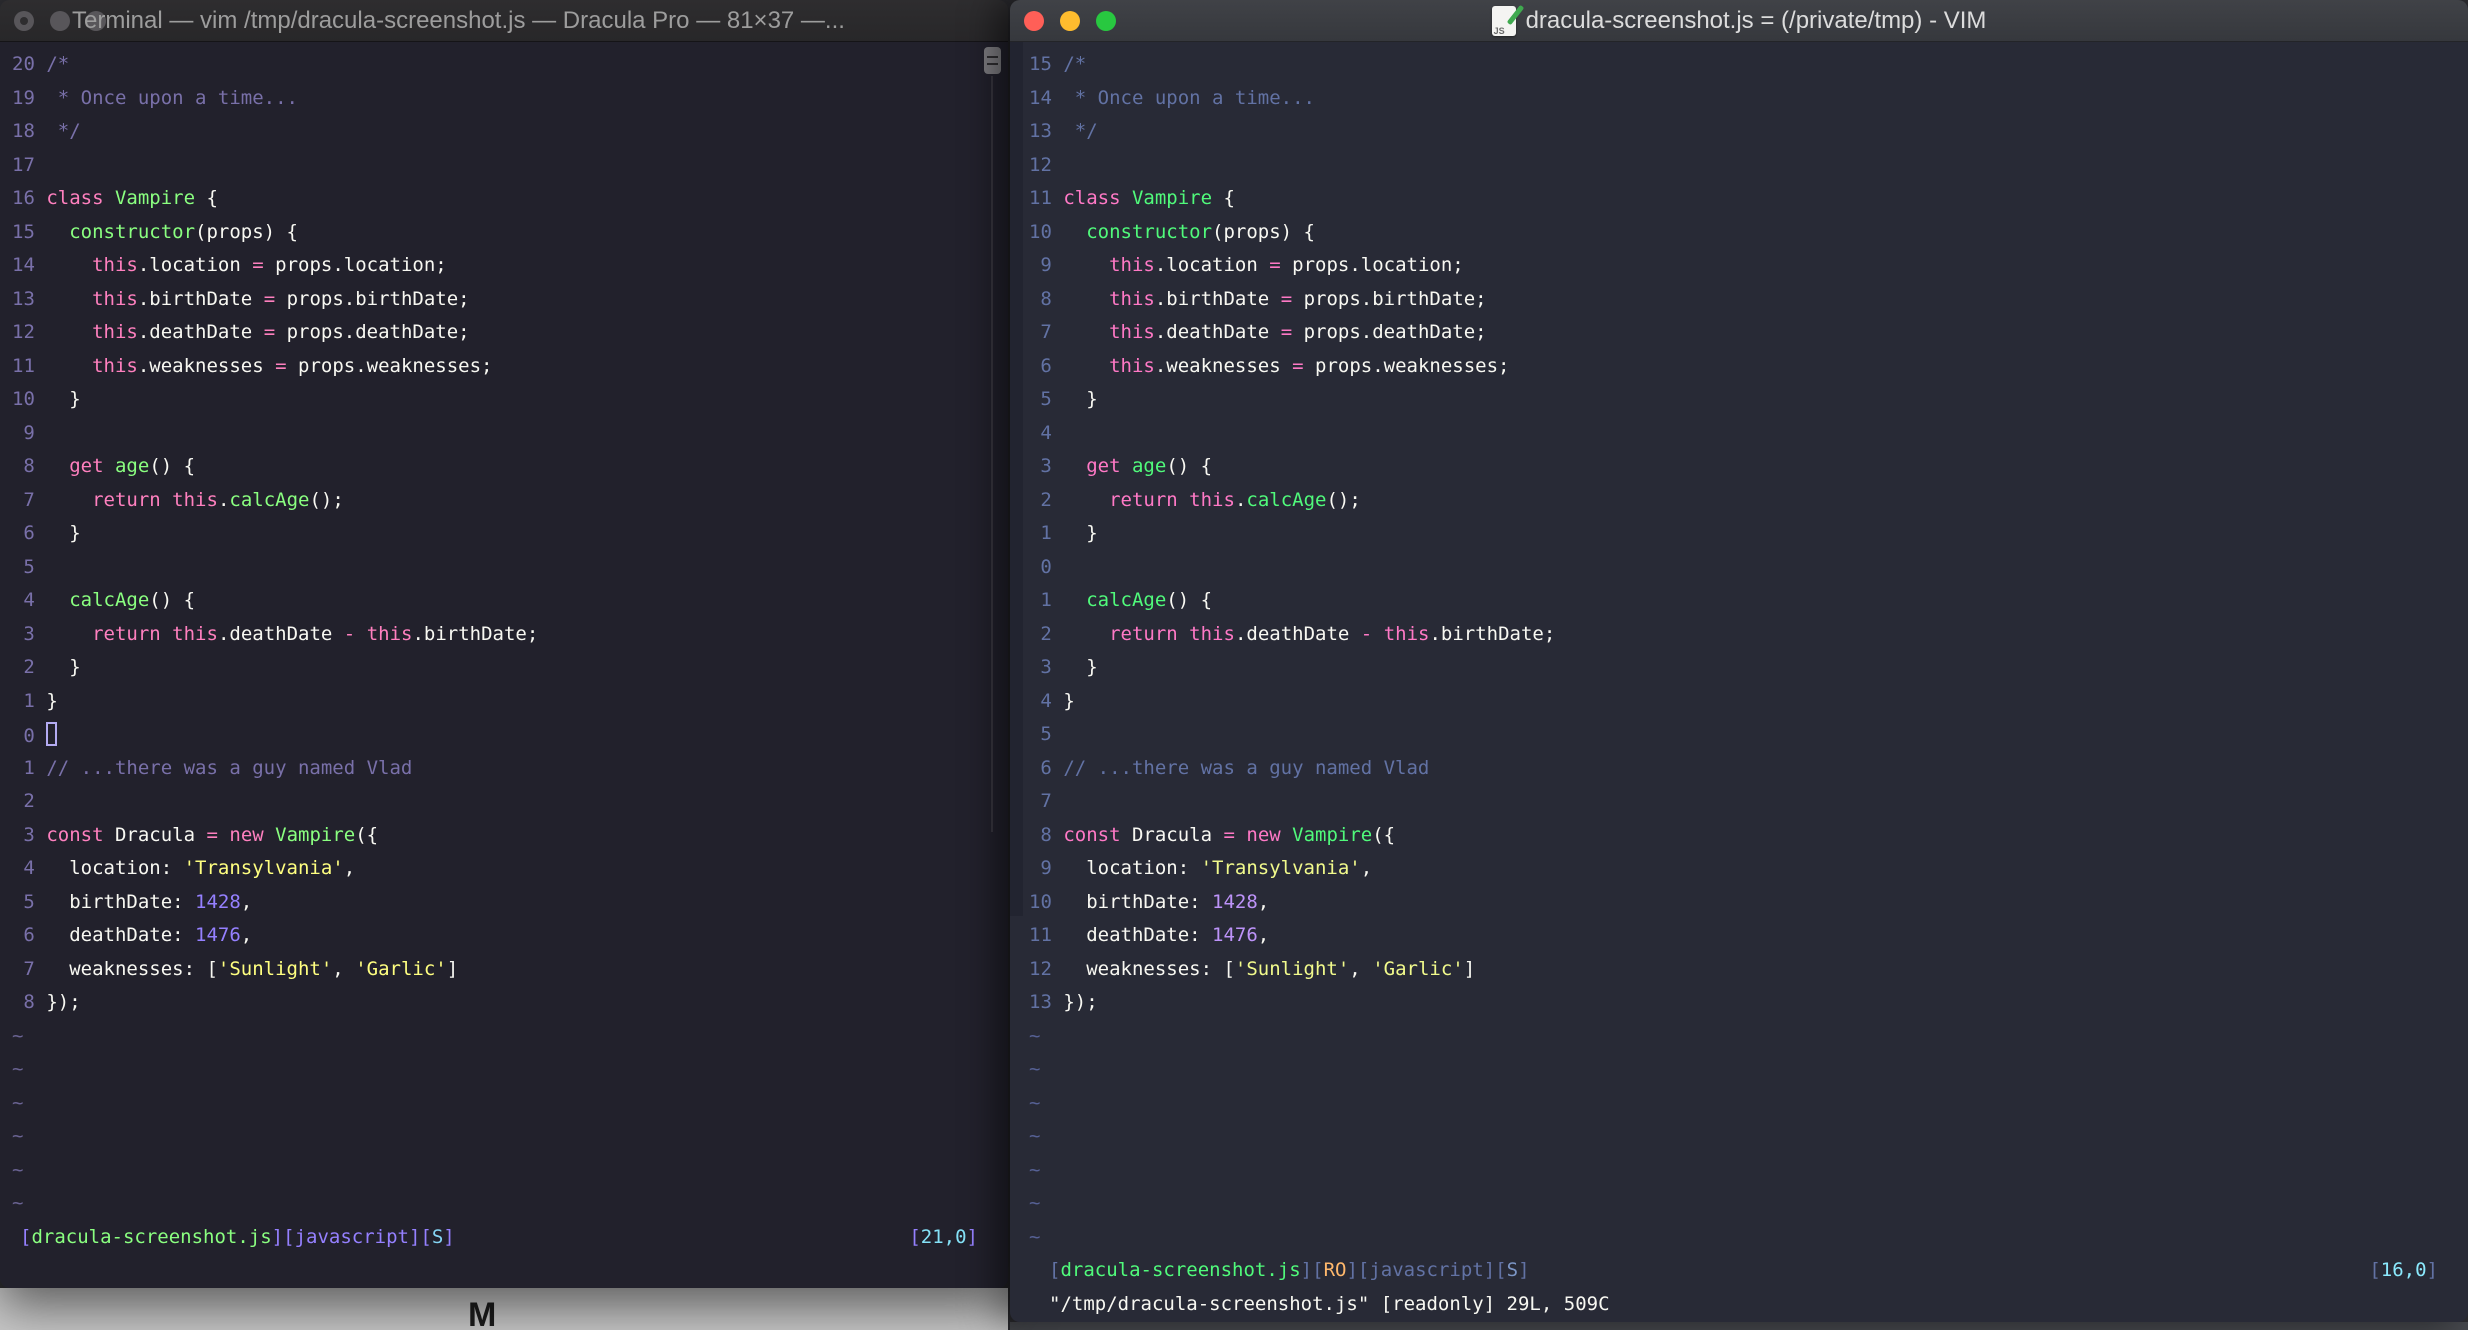 The height and width of the screenshot is (1330, 2468). Describe the element at coordinates (1189, 466) in the screenshot. I see `code-token: () {` at that location.